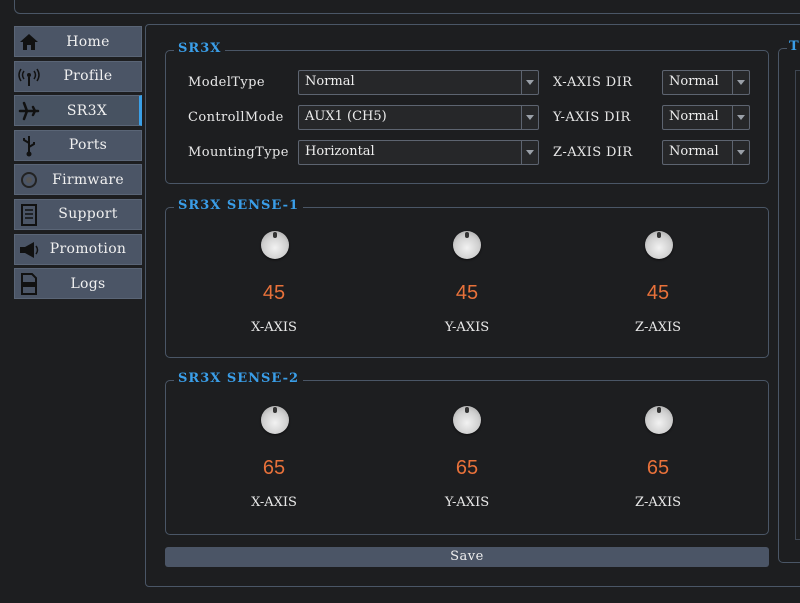  Describe the element at coordinates (29, 42) in the screenshot. I see `home-icon` at that location.